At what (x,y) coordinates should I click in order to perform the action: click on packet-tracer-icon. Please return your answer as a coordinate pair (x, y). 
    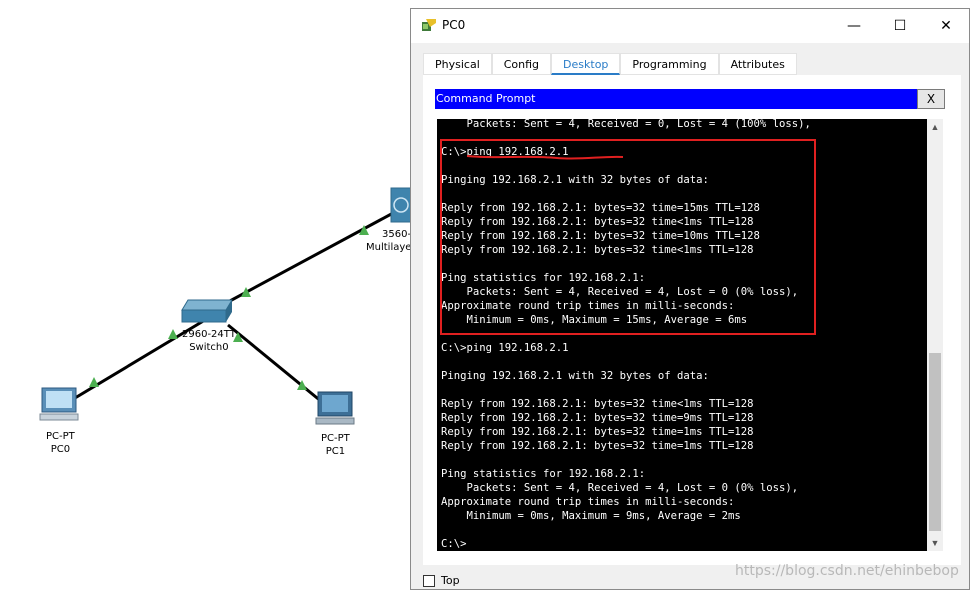
    Looking at the image, I should click on (429, 25).